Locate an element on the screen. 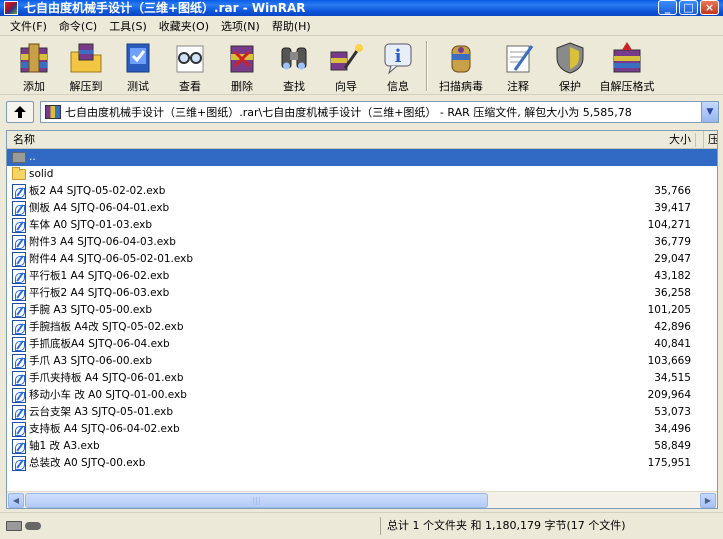 The image size is (723, 539). status-summary: 总计 1 个文件夹 和 1,180,179 字节(17 个文件) is located at coordinates (551, 526).